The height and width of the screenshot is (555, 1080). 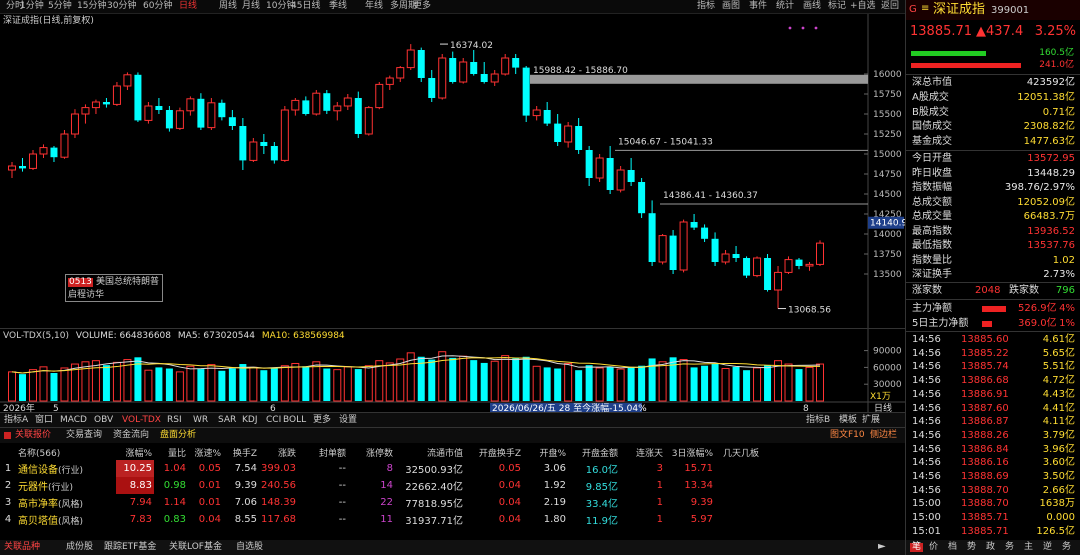 What do you see at coordinates (322, 420) in the screenshot?
I see `indicator-tab-11: 更多` at bounding box center [322, 420].